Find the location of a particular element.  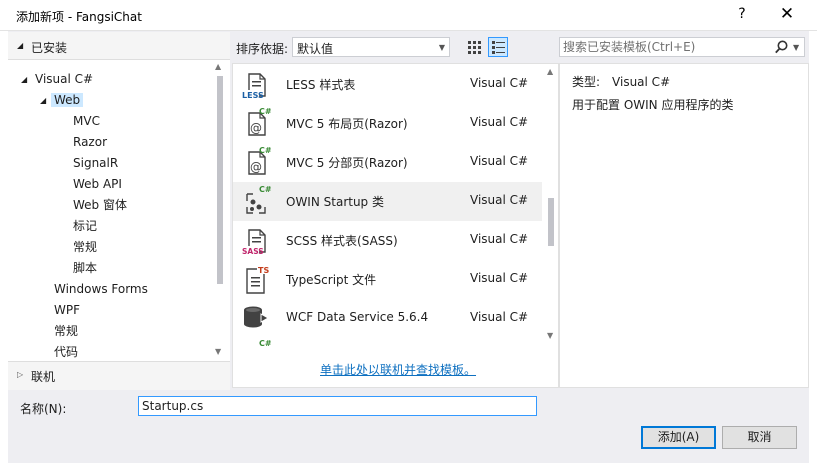

tree-item-label: Visual C# is located at coordinates (64, 79).